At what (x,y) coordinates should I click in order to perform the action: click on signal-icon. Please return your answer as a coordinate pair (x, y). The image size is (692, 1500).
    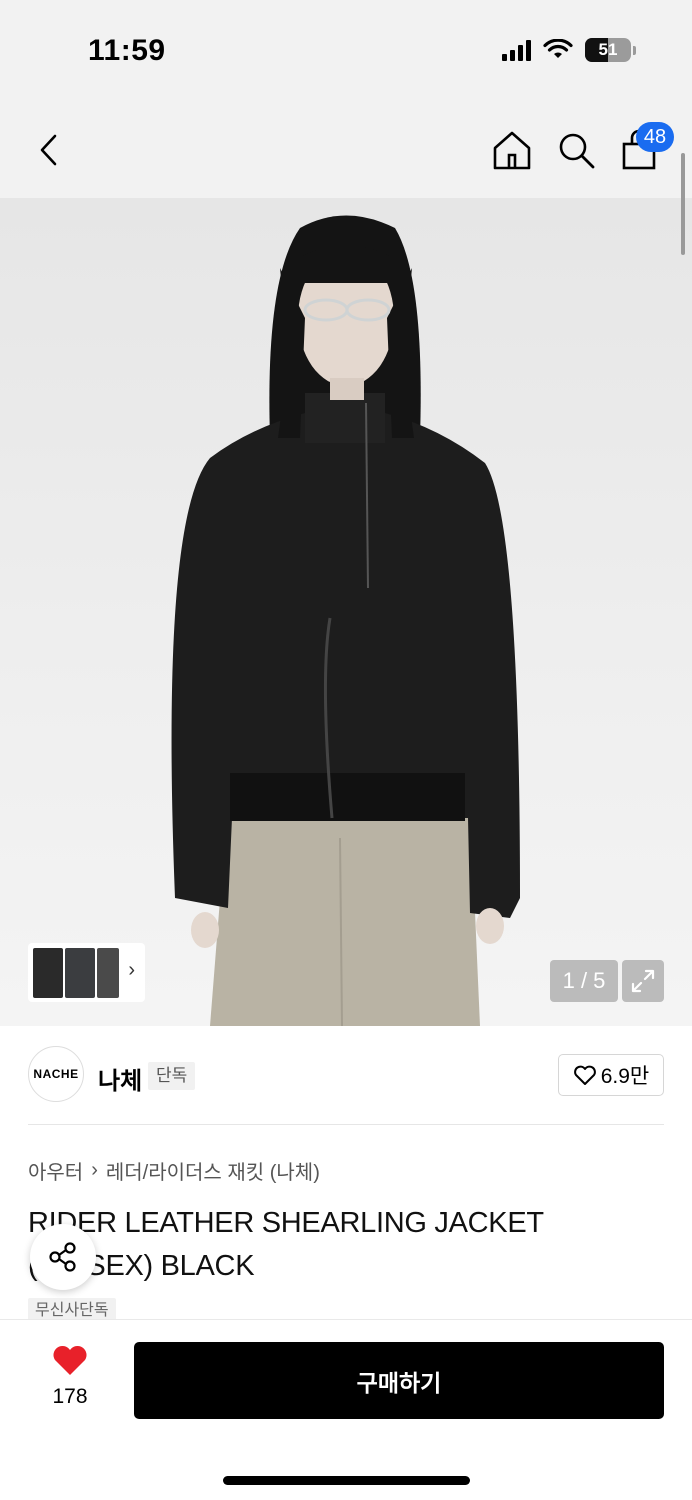
    Looking at the image, I should click on (516, 50).